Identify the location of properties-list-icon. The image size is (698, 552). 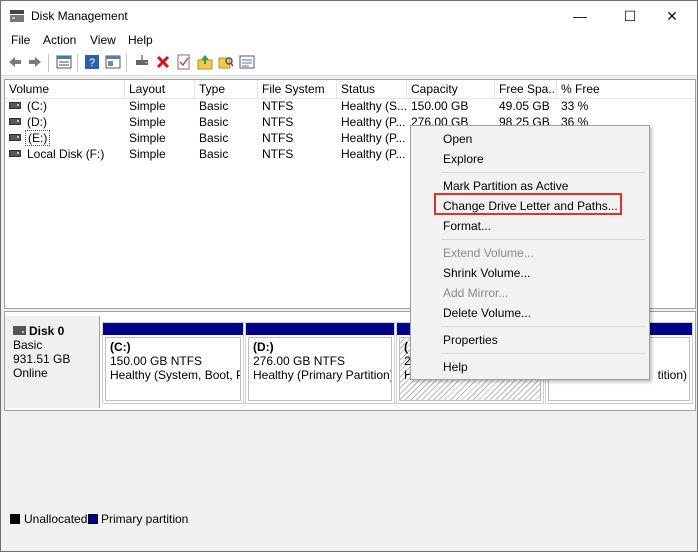
(64, 62).